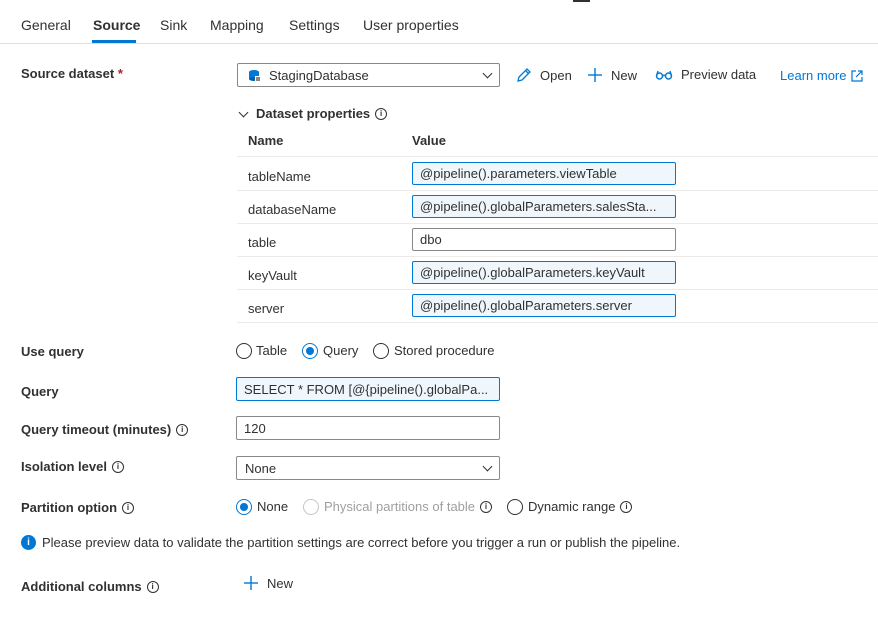  I want to click on additional-columns-label: Additional columns i, so click(90, 586).